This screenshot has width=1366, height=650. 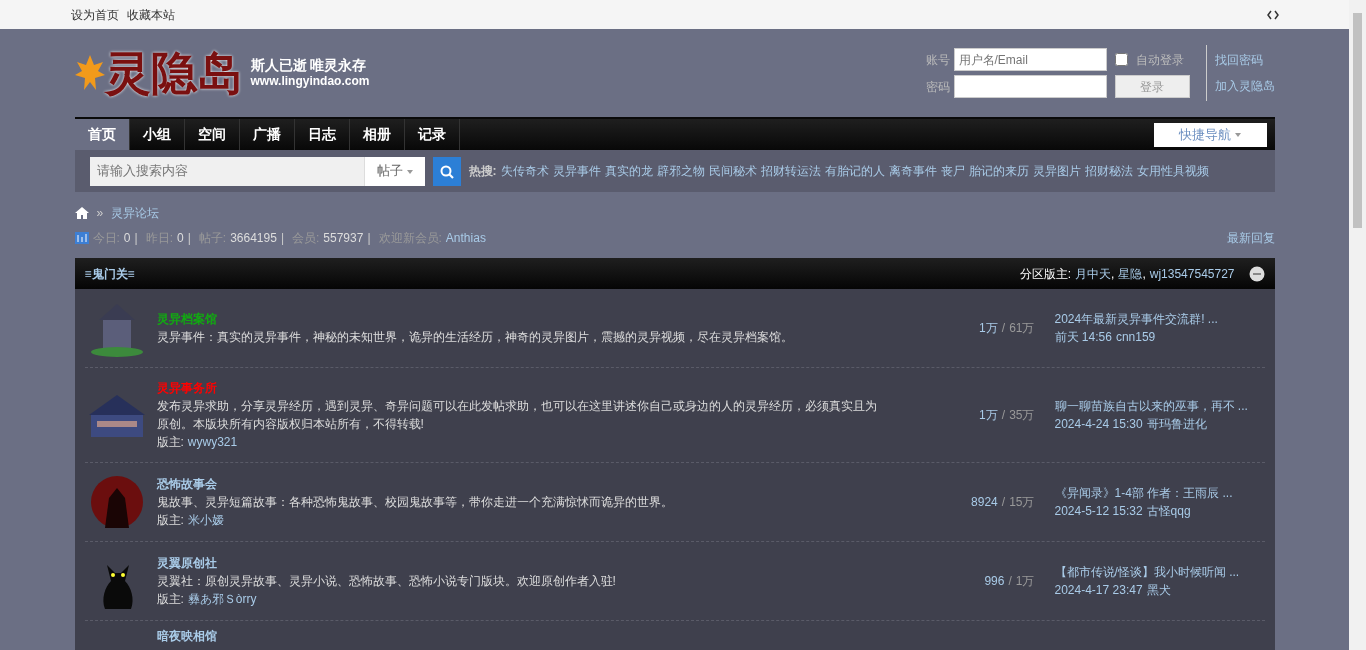 I want to click on top-link: 收藏本站, so click(x=150, y=14).